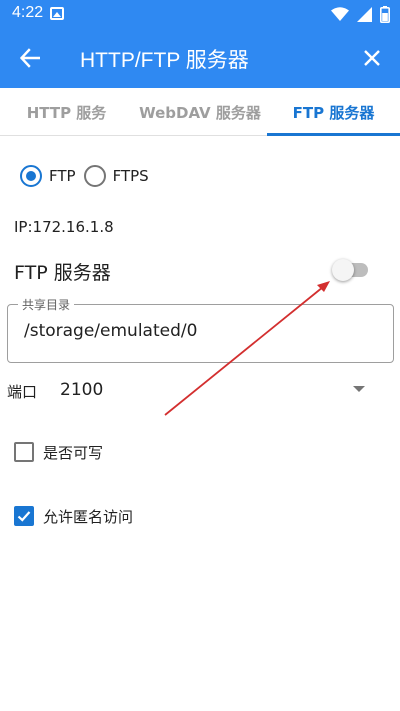 This screenshot has height=711, width=400. I want to click on port-select: 2100, so click(81, 390).